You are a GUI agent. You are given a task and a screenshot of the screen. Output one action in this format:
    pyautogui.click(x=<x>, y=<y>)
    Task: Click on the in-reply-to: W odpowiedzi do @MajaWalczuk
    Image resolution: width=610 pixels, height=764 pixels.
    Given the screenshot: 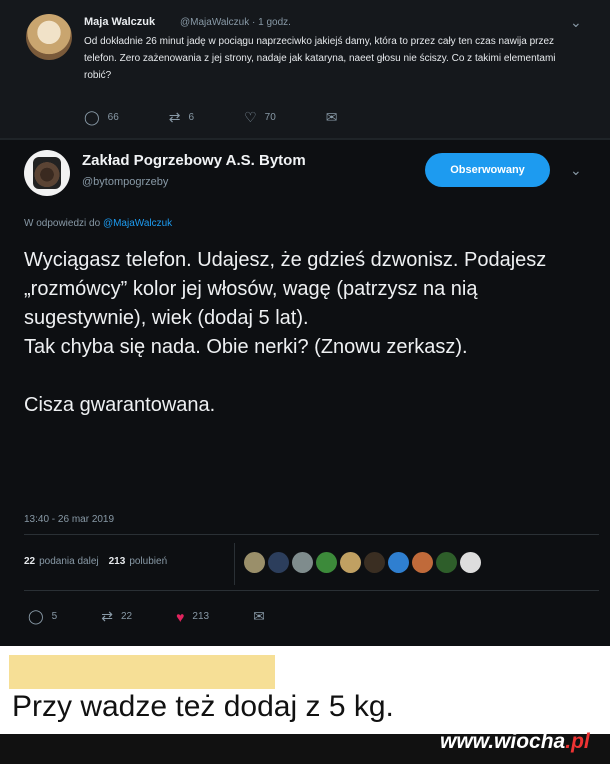 What is the action you would take?
    pyautogui.click(x=98, y=223)
    